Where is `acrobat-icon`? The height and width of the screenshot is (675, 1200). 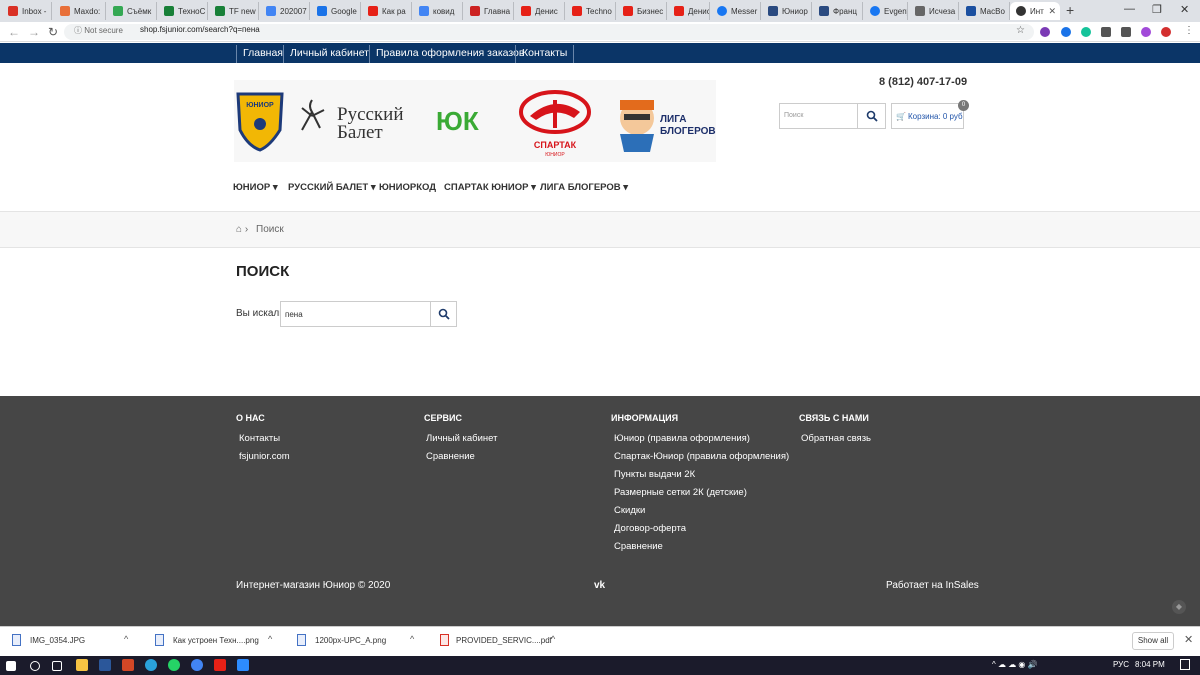
acrobat-icon is located at coordinates (220, 665).